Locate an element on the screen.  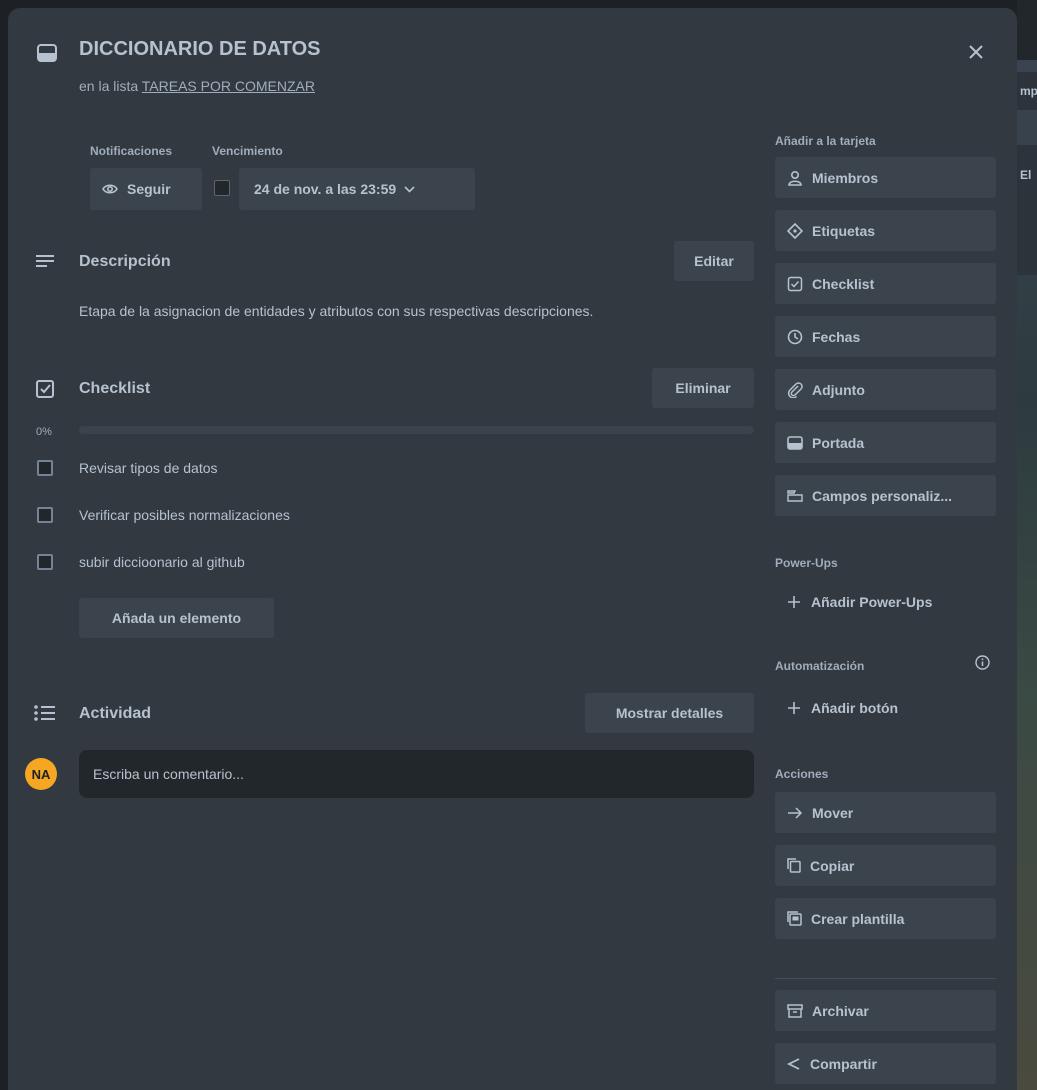
dates-button: Fechas is located at coordinates (885, 336).